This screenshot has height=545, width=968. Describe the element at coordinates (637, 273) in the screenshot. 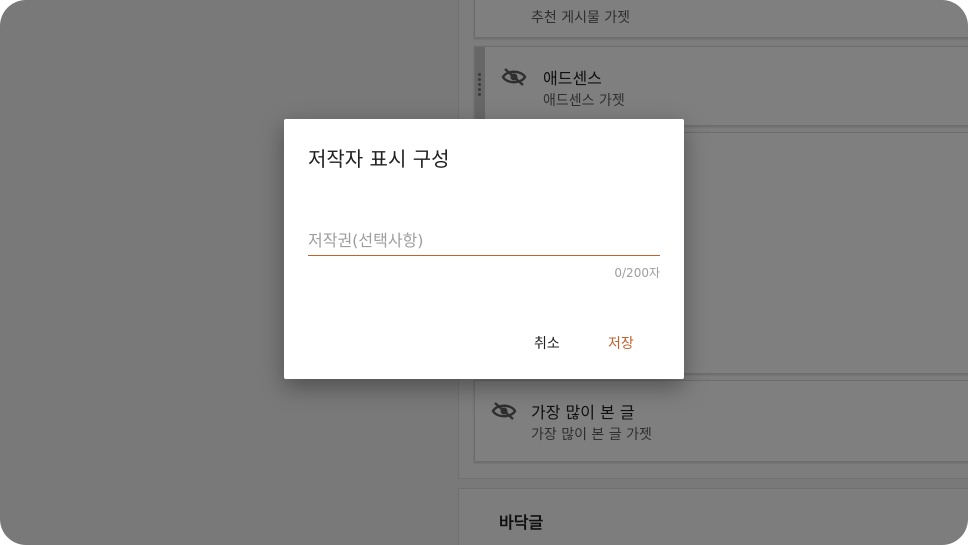

I see `character-counter: 0/200자` at that location.